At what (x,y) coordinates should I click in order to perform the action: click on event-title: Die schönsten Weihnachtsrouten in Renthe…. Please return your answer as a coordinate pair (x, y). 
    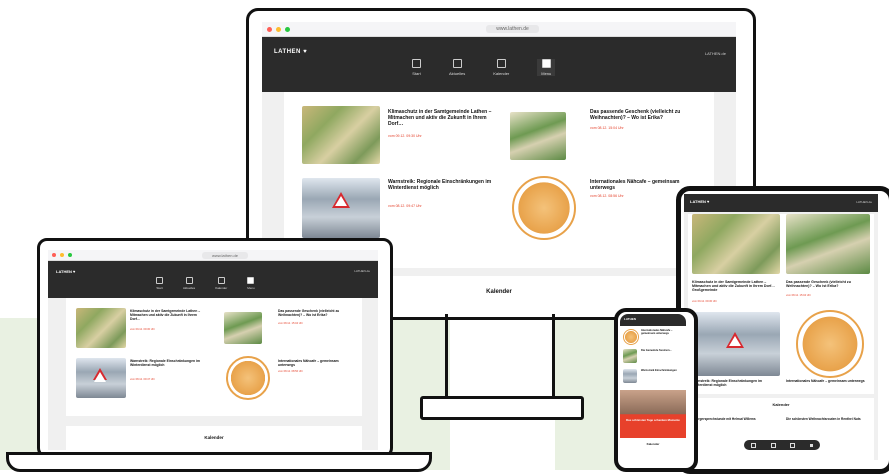
    Looking at the image, I should click on (827, 419).